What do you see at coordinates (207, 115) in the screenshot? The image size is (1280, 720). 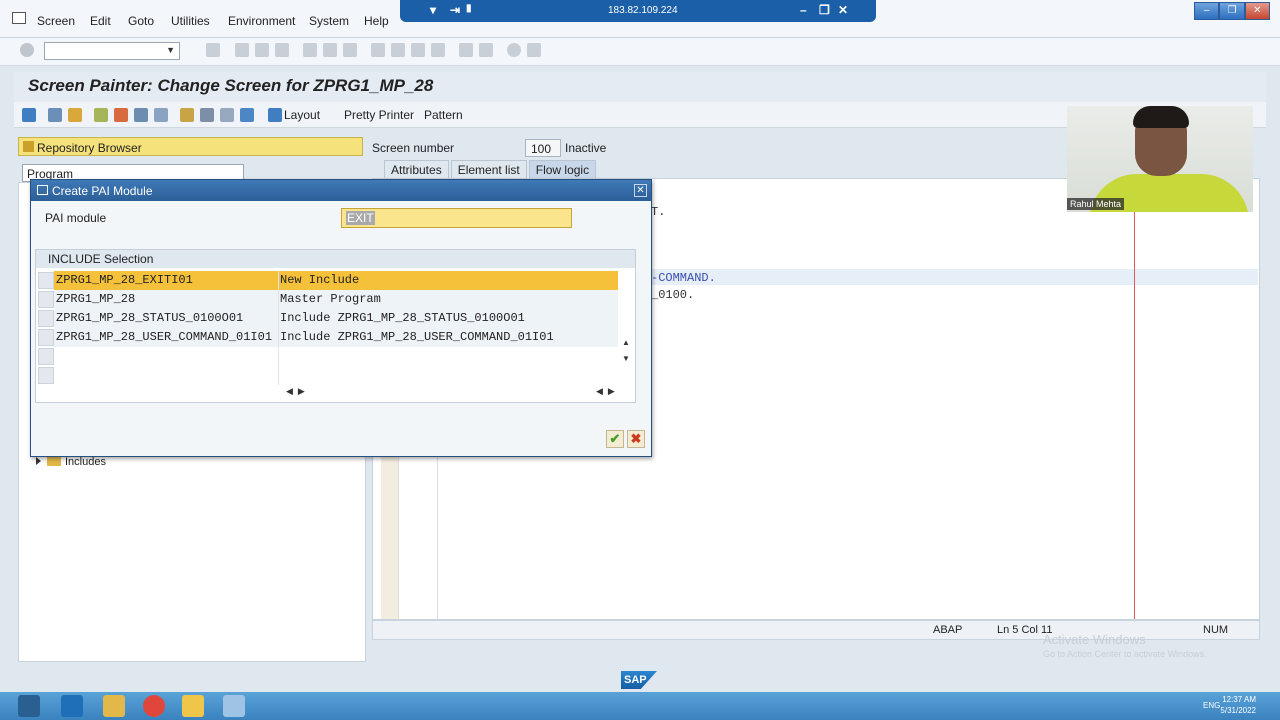 I see `module-icon` at bounding box center [207, 115].